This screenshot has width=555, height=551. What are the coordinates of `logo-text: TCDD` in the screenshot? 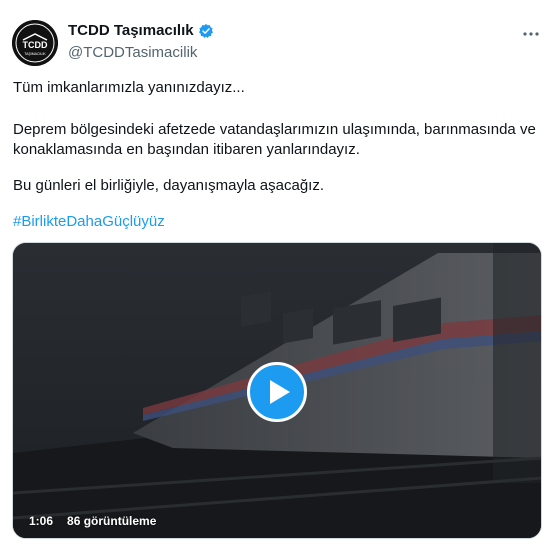 It's located at (35, 45).